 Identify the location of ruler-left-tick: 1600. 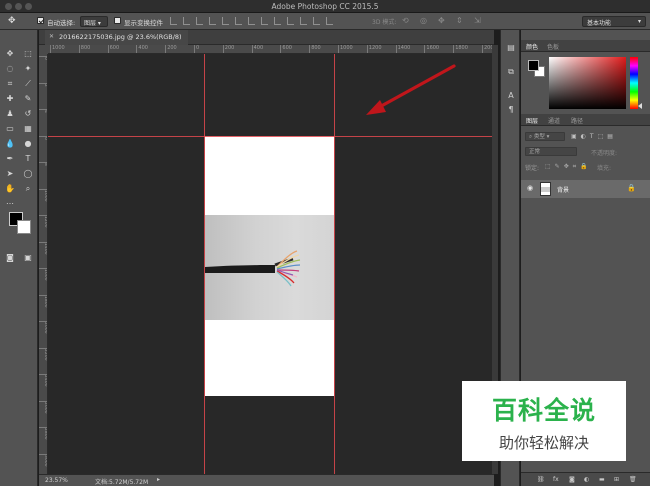
(43, 274).